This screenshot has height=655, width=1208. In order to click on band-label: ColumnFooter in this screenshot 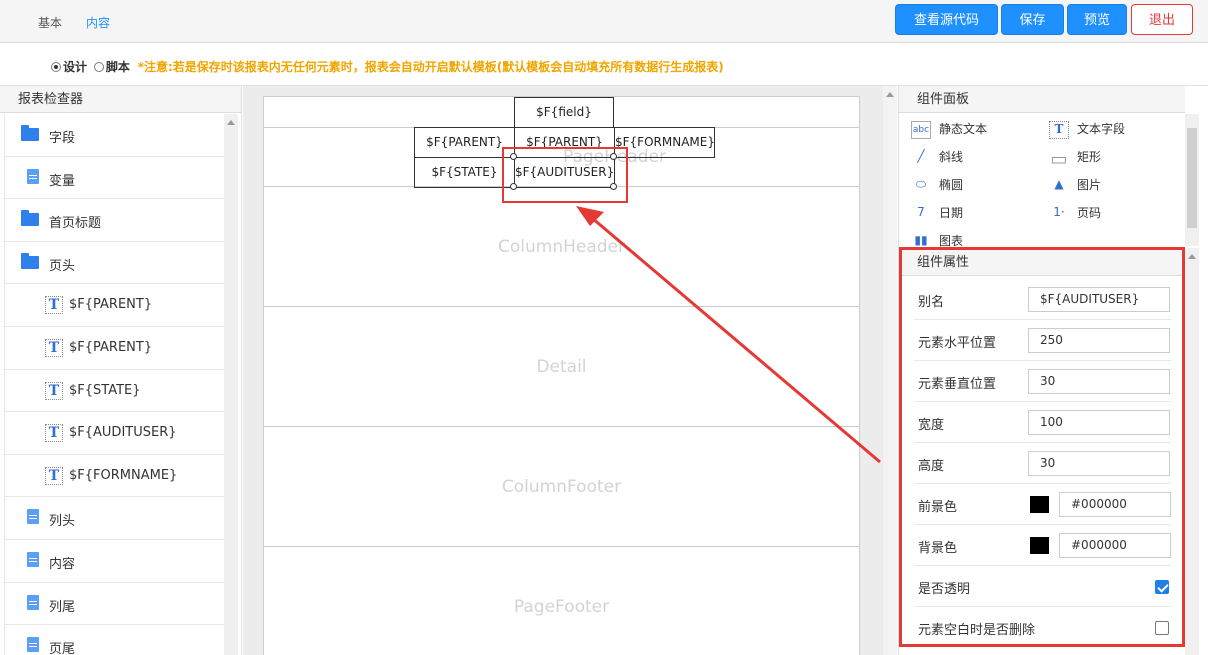, I will do `click(561, 487)`.